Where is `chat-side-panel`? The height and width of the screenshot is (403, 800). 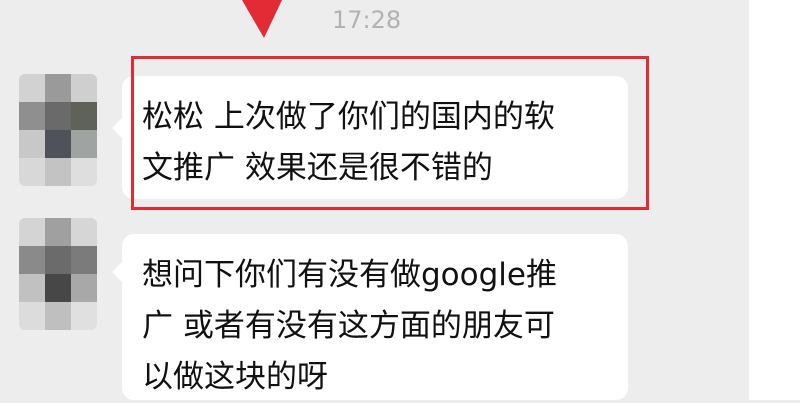
chat-side-panel is located at coordinates (774, 200).